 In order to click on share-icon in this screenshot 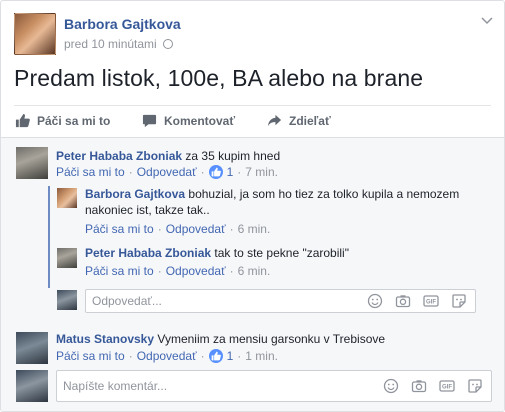, I will do `click(274, 120)`.